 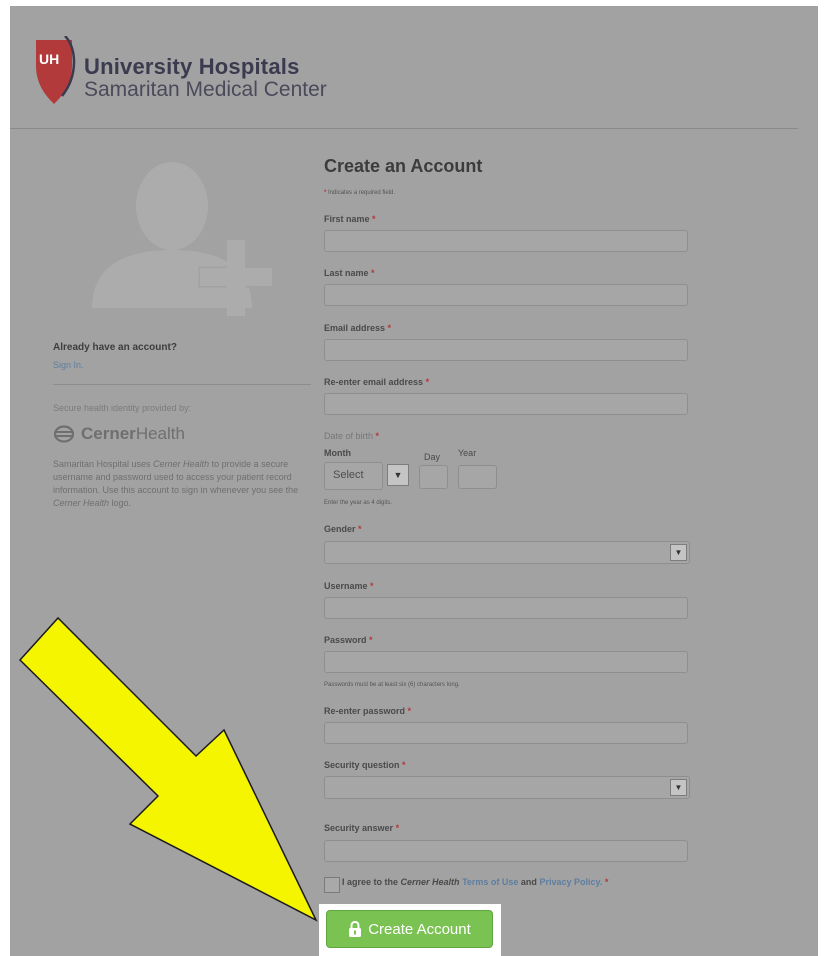 I want to click on email-field, so click(x=506, y=350).